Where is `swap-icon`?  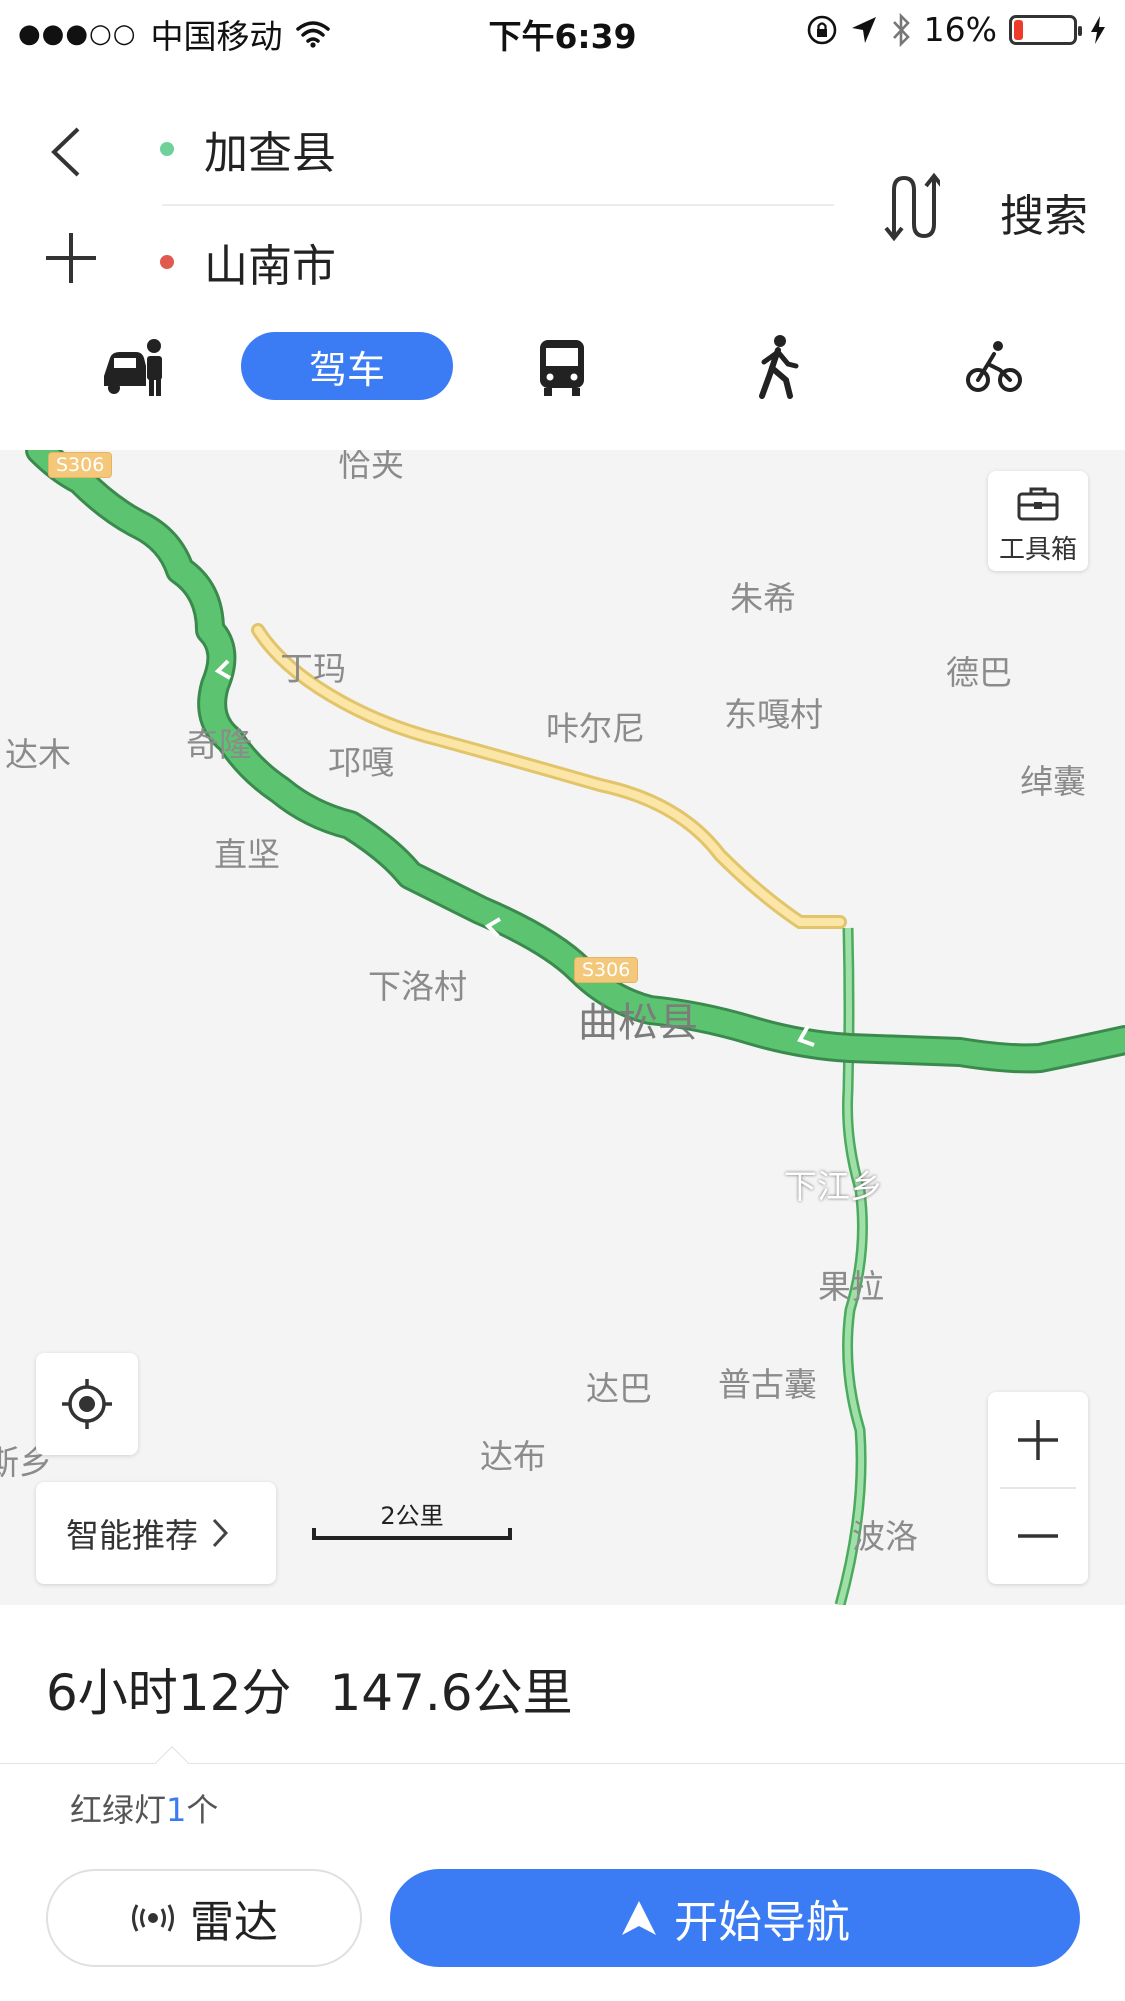 swap-icon is located at coordinates (910, 207).